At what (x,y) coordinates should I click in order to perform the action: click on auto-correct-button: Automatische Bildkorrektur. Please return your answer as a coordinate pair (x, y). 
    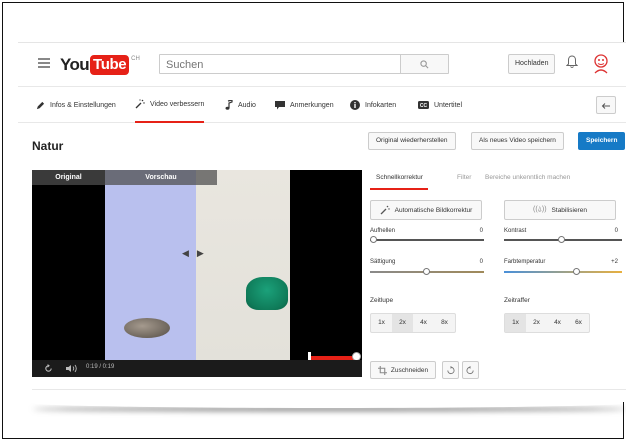
    Looking at the image, I should click on (426, 210).